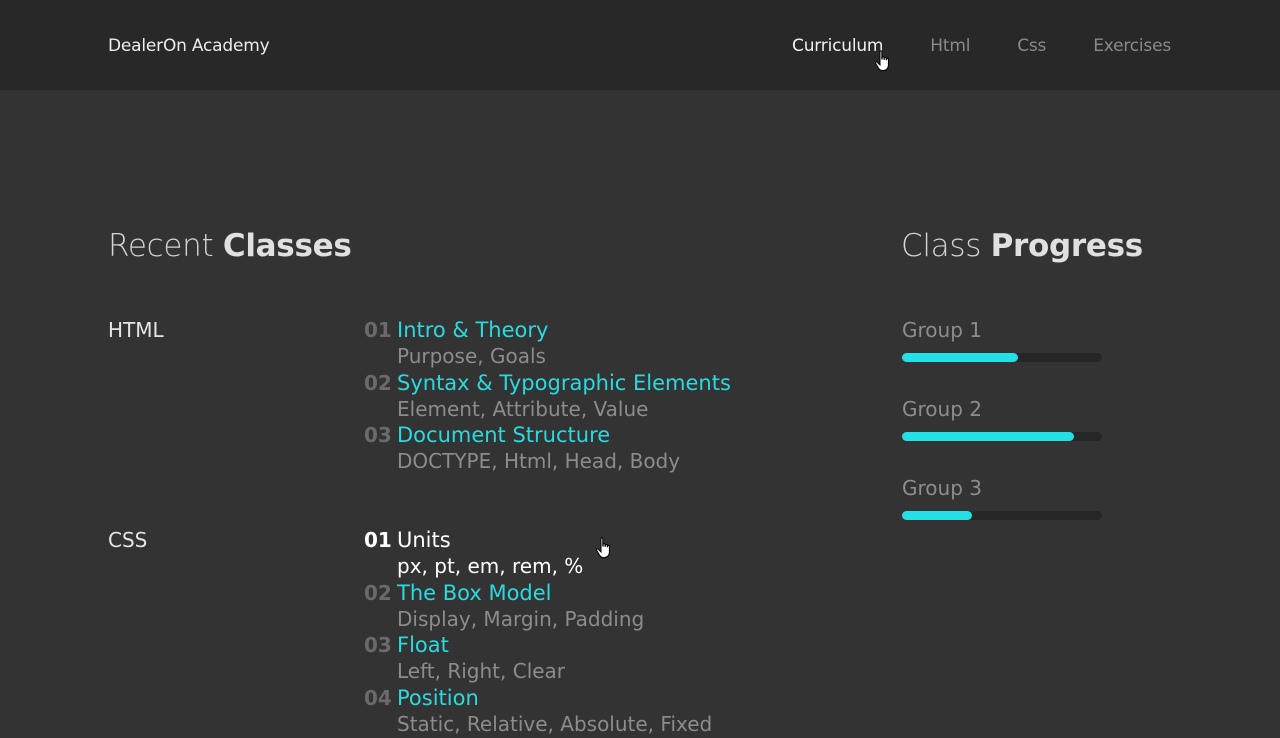 Image resolution: width=1280 pixels, height=738 pixels. What do you see at coordinates (1002, 340) in the screenshot?
I see `progress-item-group-1: Group 1` at bounding box center [1002, 340].